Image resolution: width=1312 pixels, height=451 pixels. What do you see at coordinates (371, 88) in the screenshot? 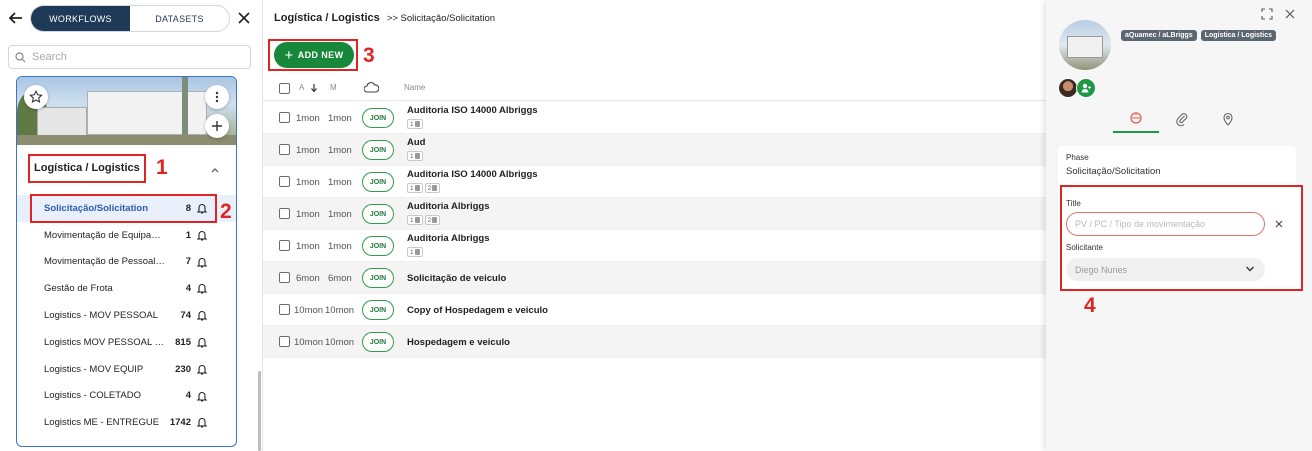
I see `cloud-sync-icon` at bounding box center [371, 88].